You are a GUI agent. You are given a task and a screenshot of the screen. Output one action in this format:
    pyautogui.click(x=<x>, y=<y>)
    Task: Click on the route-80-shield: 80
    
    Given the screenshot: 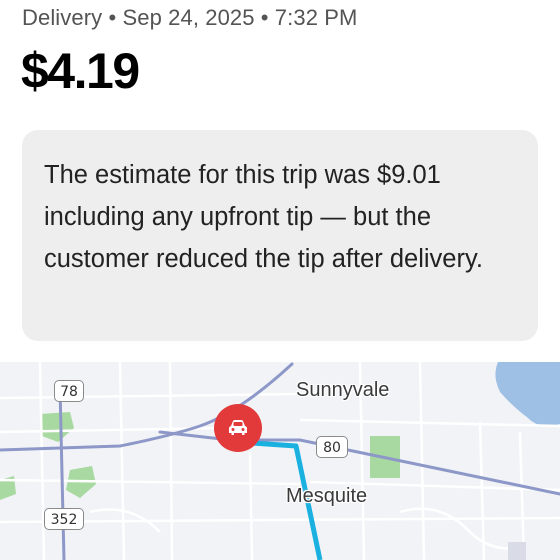 What is the action you would take?
    pyautogui.click(x=332, y=447)
    